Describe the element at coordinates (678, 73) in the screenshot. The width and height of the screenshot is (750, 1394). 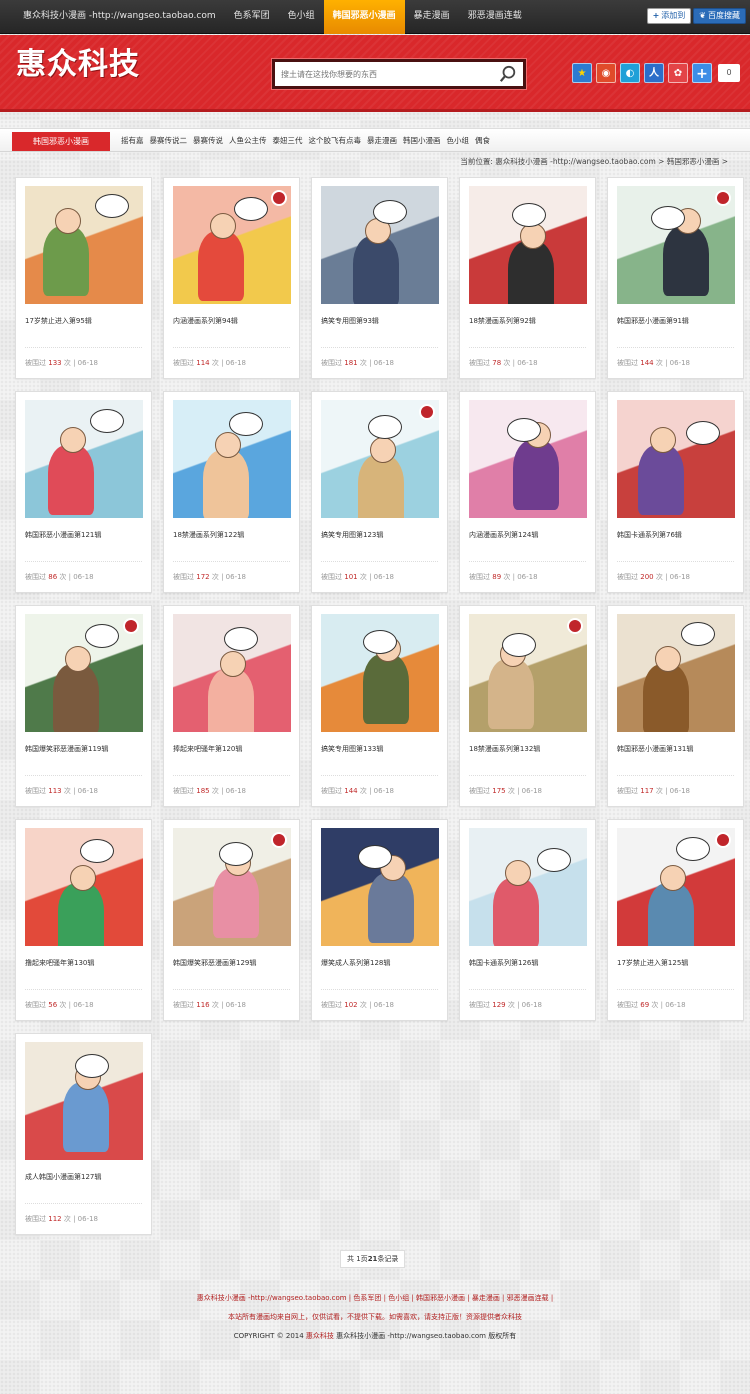
I see `netease-share-icon: ✿` at that location.